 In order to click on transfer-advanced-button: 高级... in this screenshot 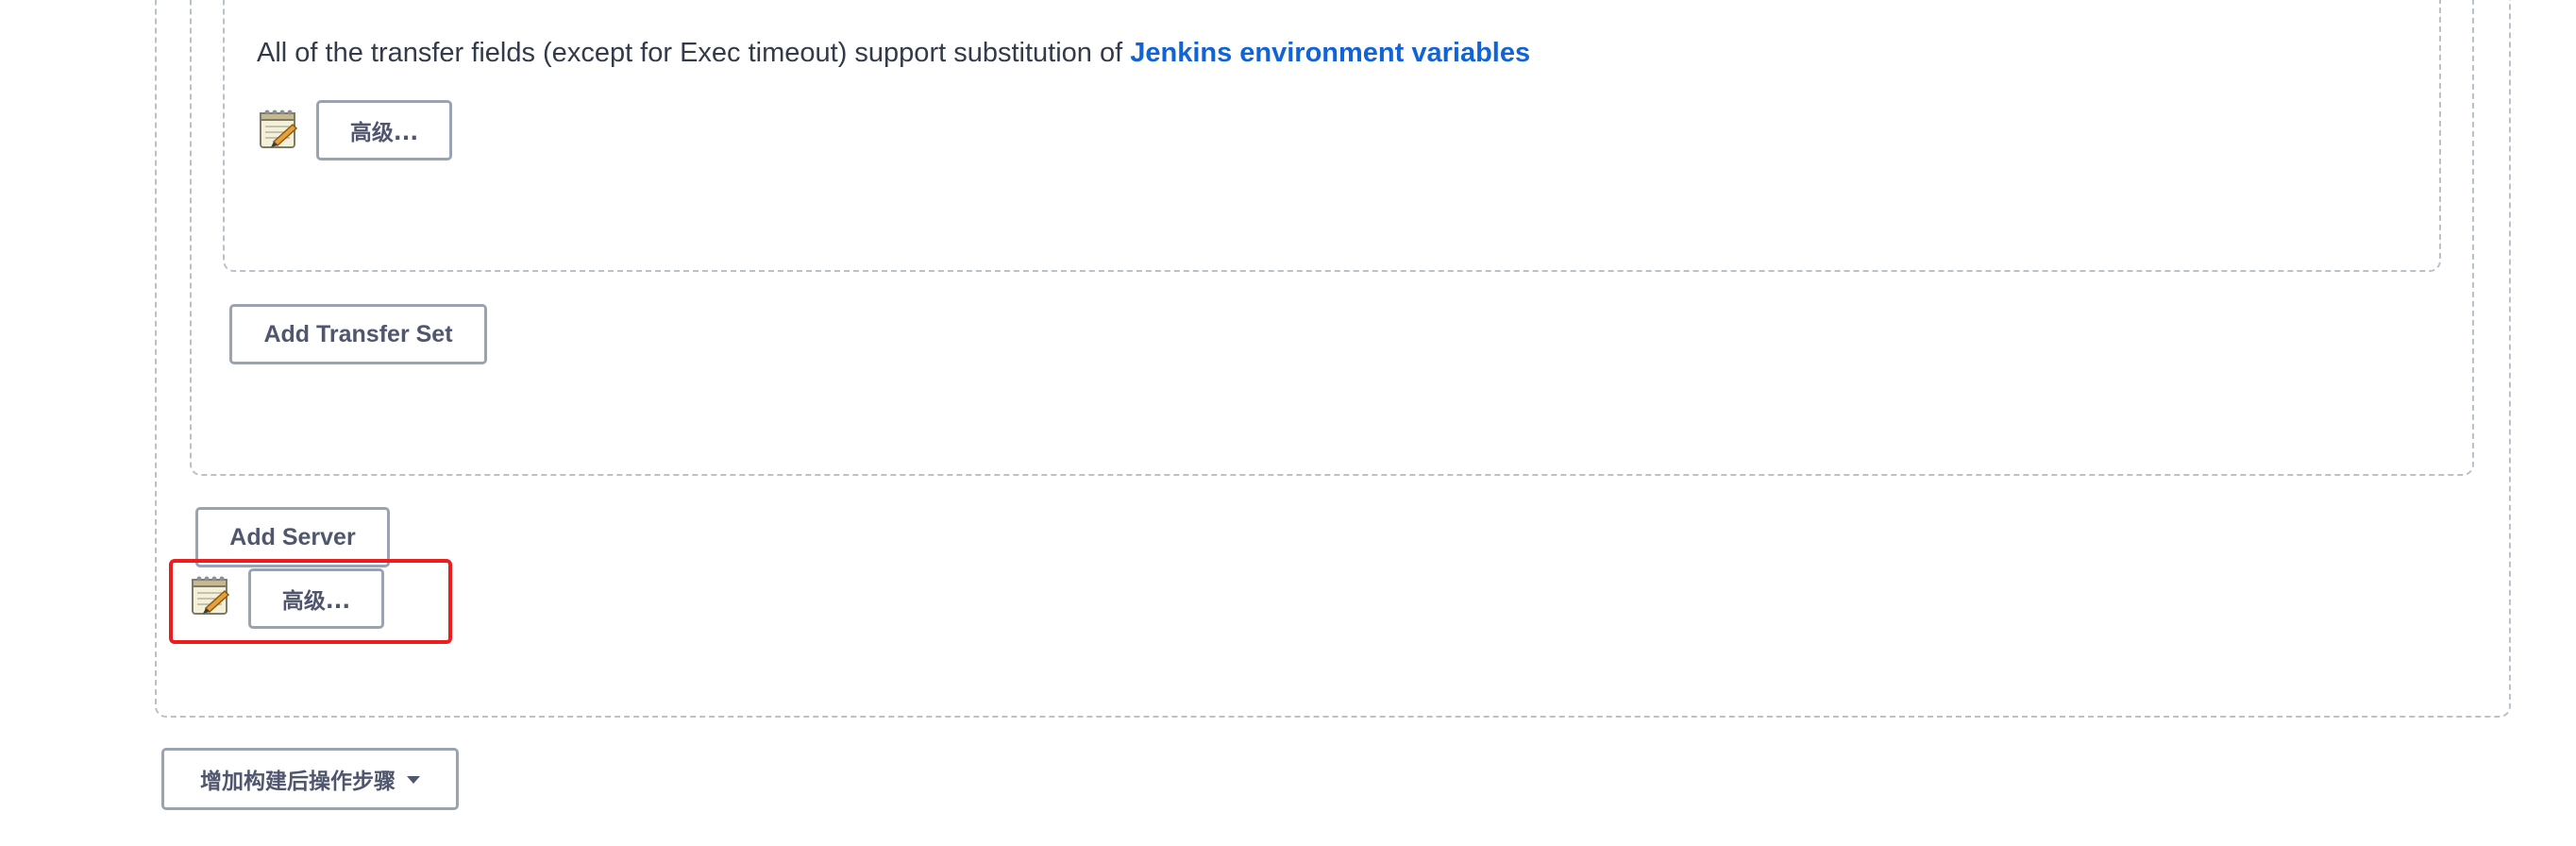, I will do `click(384, 130)`.